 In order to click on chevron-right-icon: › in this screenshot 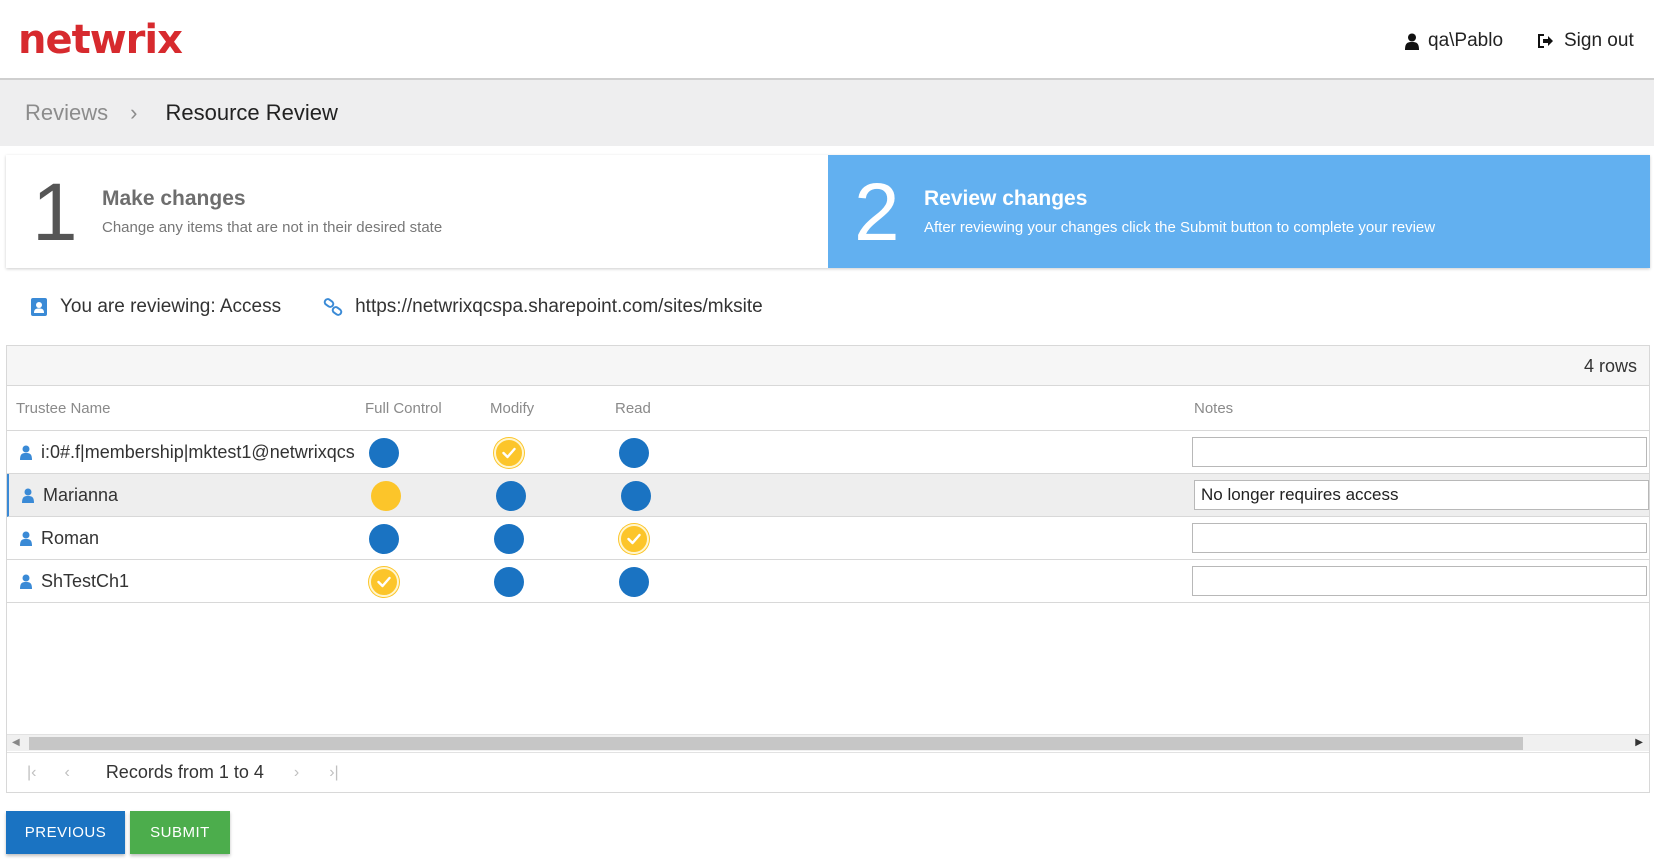, I will do `click(134, 112)`.